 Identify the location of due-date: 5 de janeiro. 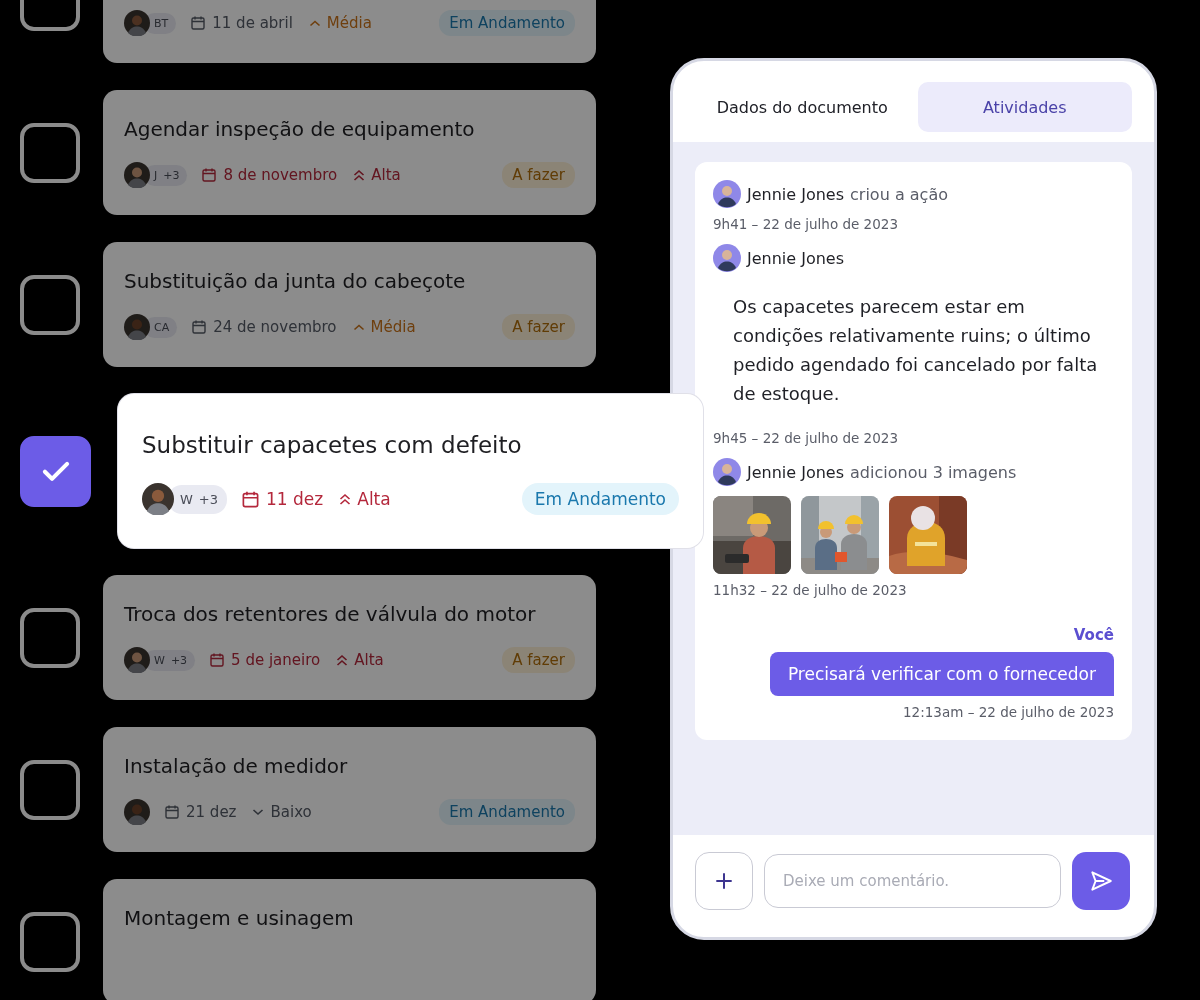
(276, 660).